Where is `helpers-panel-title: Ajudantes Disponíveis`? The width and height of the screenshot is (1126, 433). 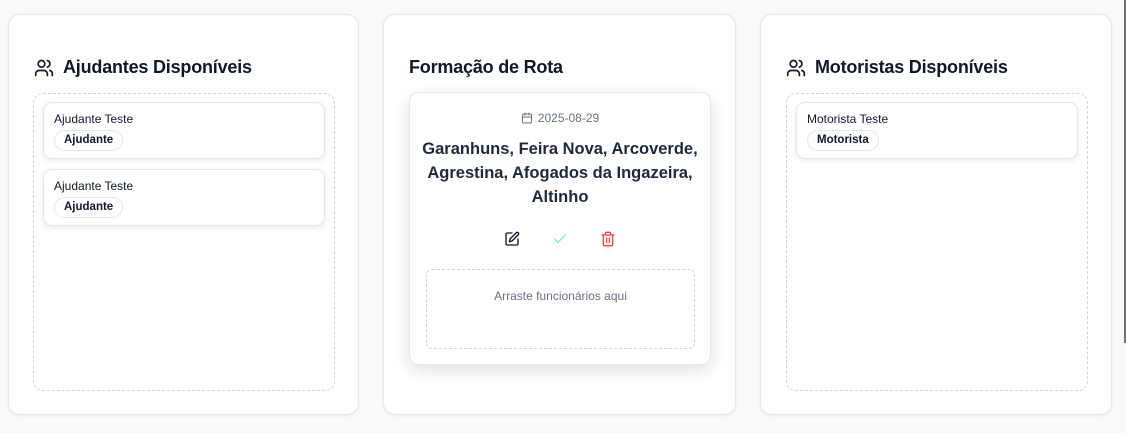
helpers-panel-title: Ajudantes Disponíveis is located at coordinates (143, 67).